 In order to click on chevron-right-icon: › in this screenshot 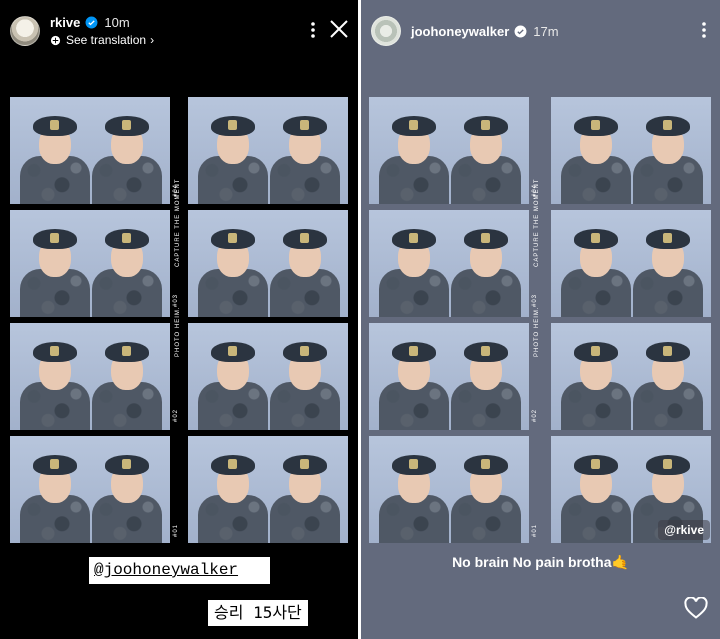, I will do `click(152, 40)`.